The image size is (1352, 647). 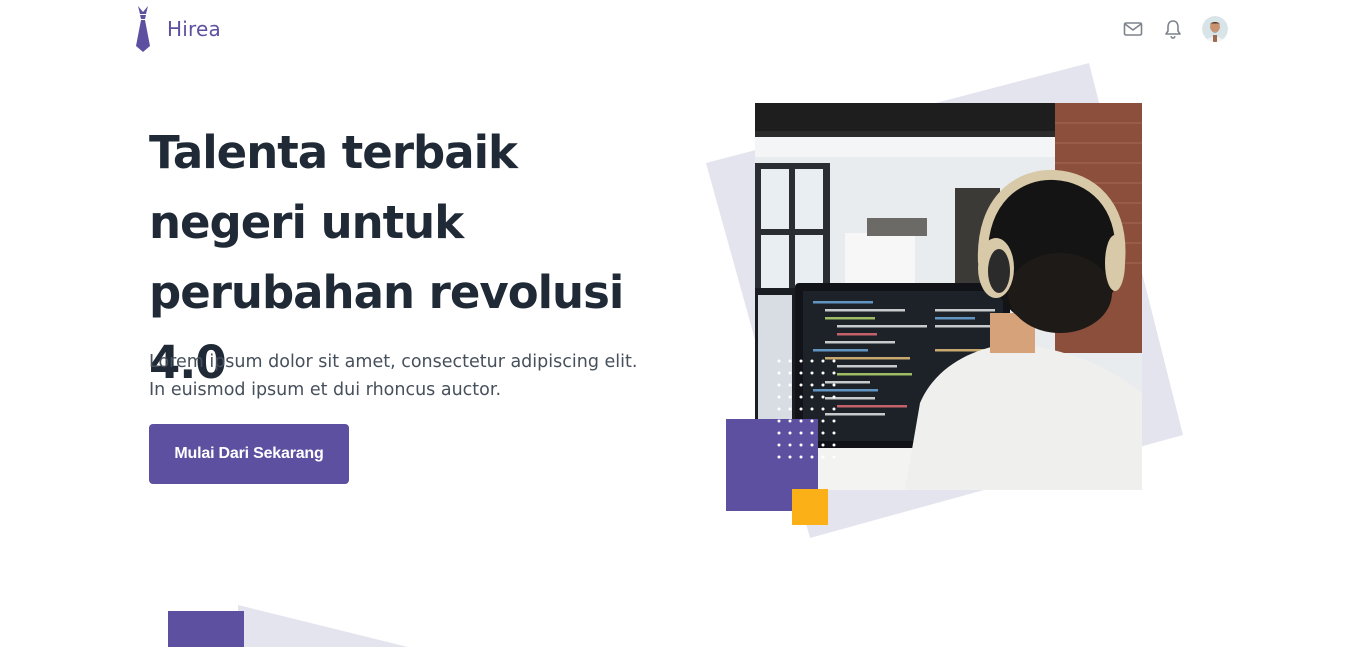 I want to click on tie-icon, so click(x=143, y=29).